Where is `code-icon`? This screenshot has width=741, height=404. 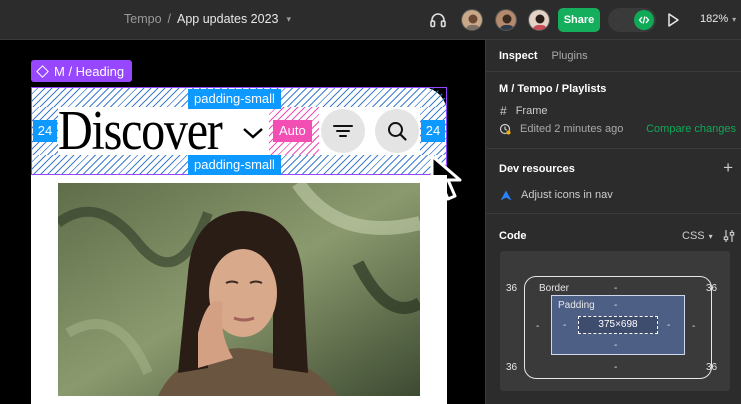 code-icon is located at coordinates (644, 20).